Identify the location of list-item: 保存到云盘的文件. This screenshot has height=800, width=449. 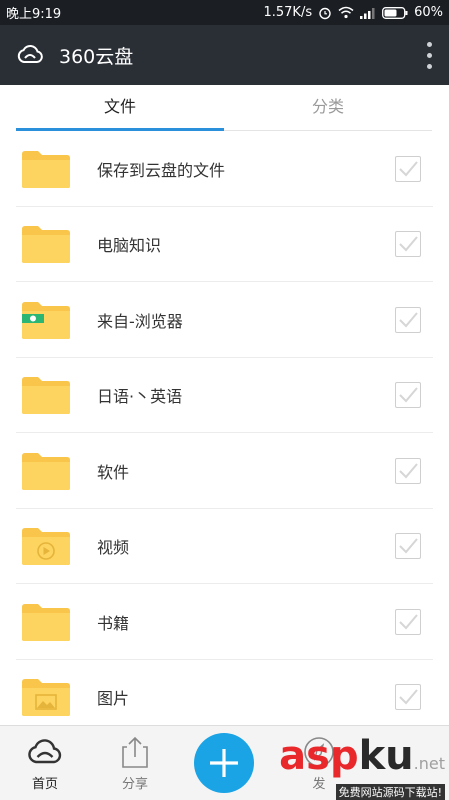
(224, 169).